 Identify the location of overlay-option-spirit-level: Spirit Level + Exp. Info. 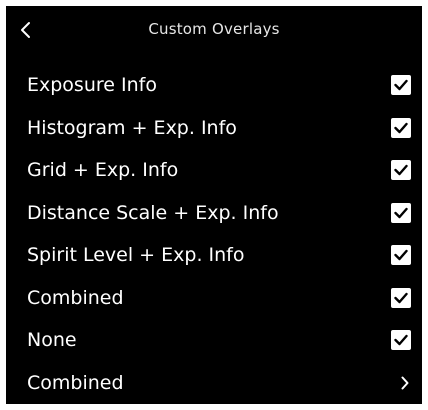
(214, 255).